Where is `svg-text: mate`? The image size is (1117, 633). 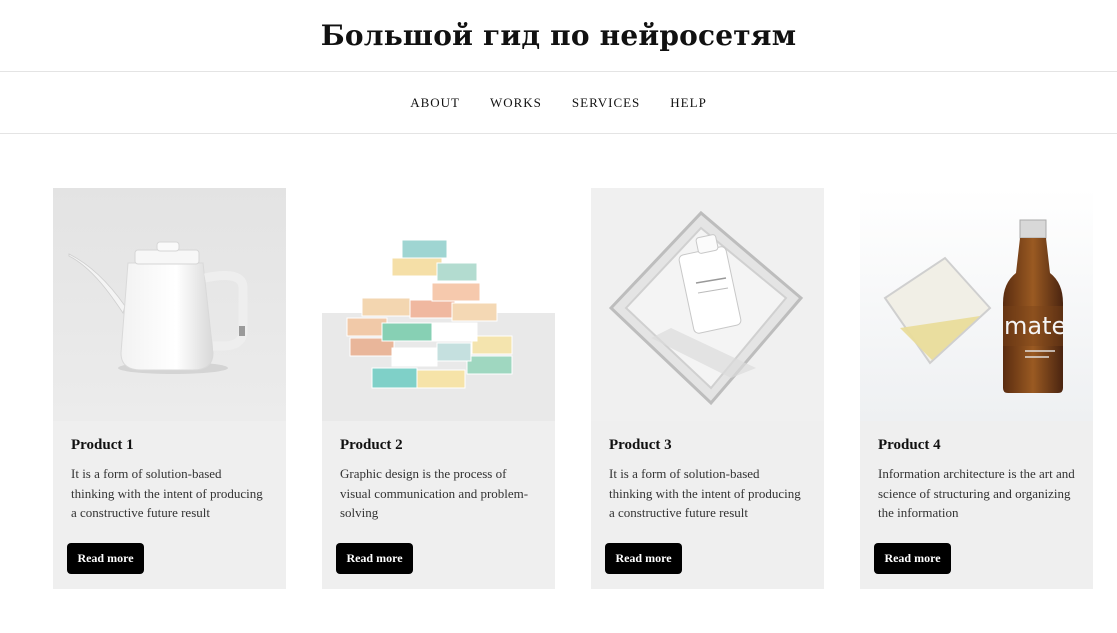
svg-text: mate is located at coordinates (1035, 326).